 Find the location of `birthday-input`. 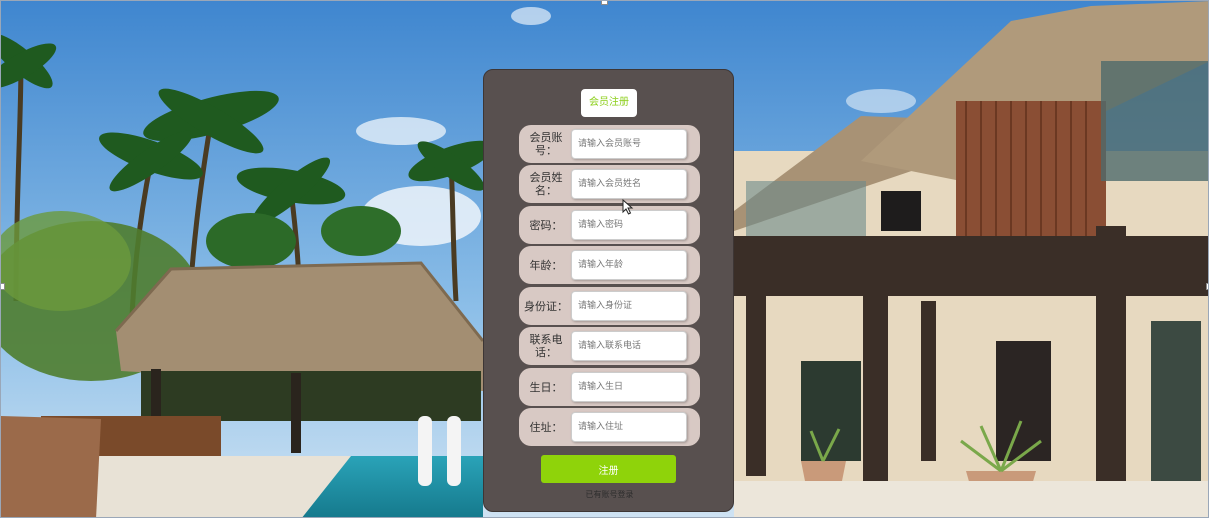

birthday-input is located at coordinates (629, 387).